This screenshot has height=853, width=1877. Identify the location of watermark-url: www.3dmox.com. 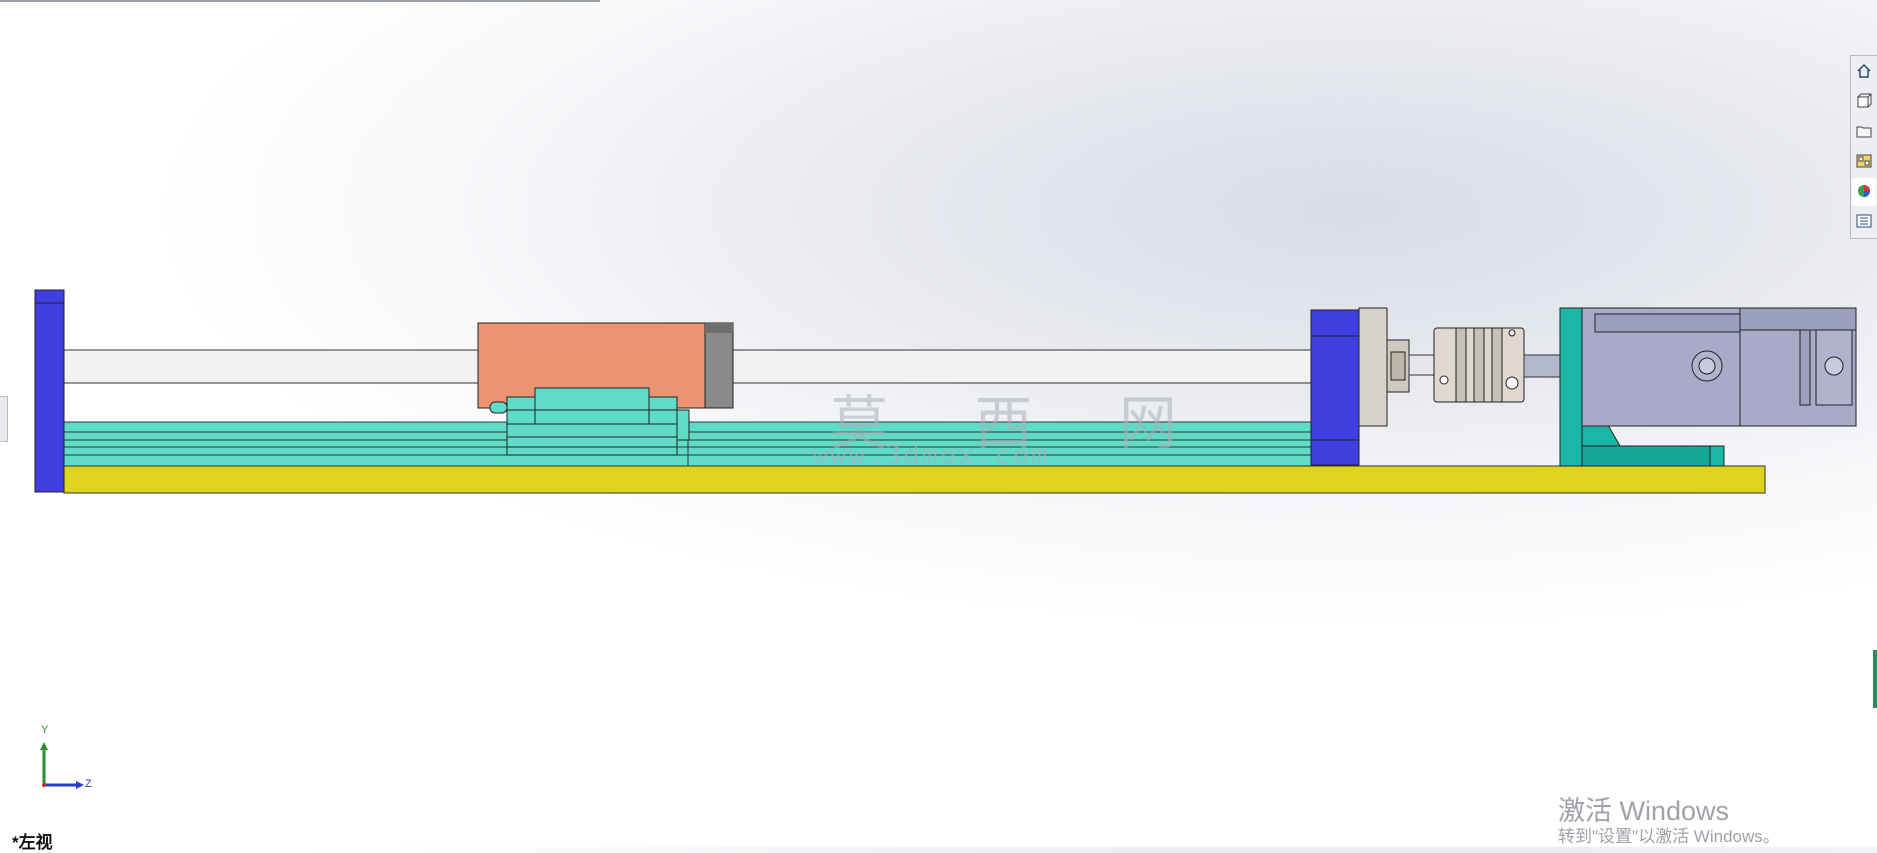
(931, 455).